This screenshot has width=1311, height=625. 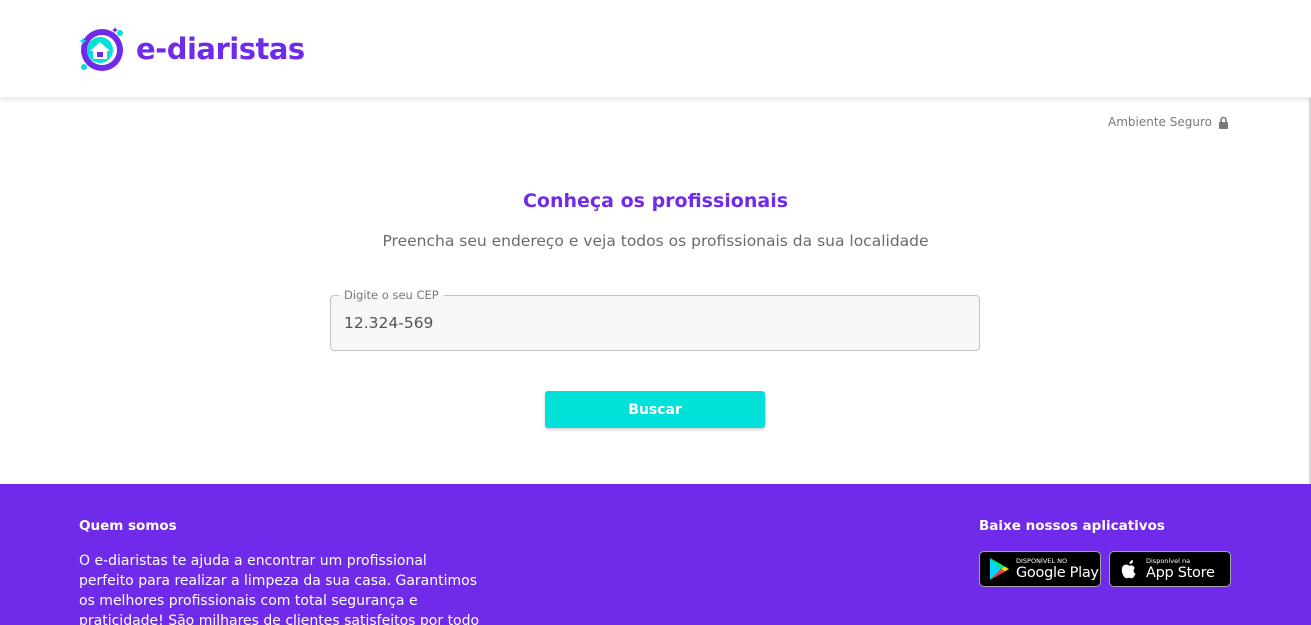 I want to click on google-play-badge: DISPONÍVEL NO Google Play, so click(x=1040, y=569).